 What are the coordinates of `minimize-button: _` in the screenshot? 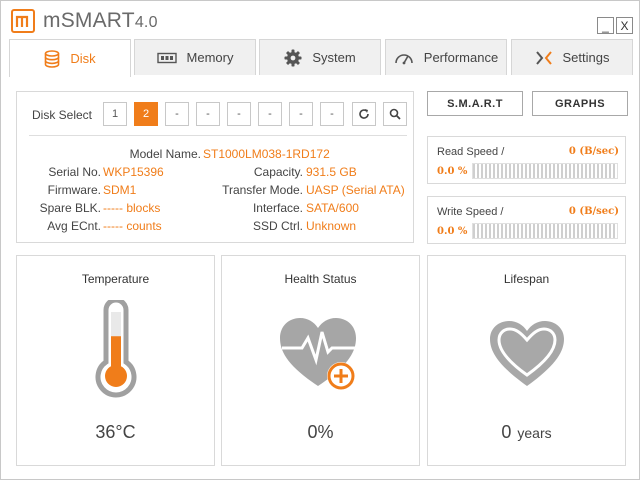 It's located at (605, 25).